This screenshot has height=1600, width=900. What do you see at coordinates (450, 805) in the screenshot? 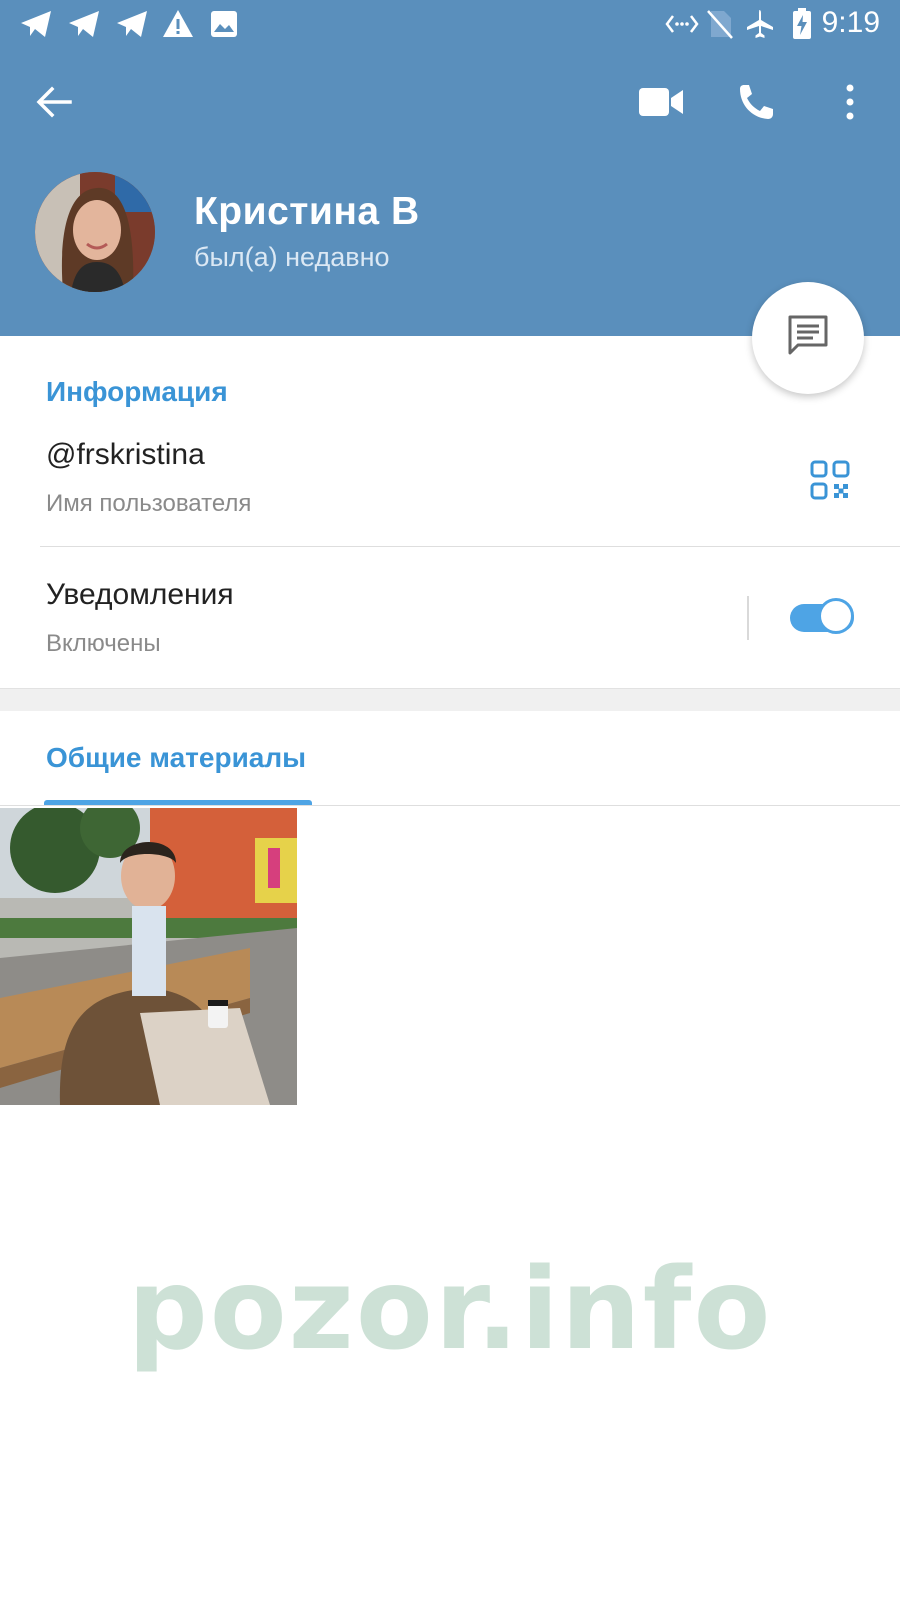
I see `tabs-divider` at bounding box center [450, 805].